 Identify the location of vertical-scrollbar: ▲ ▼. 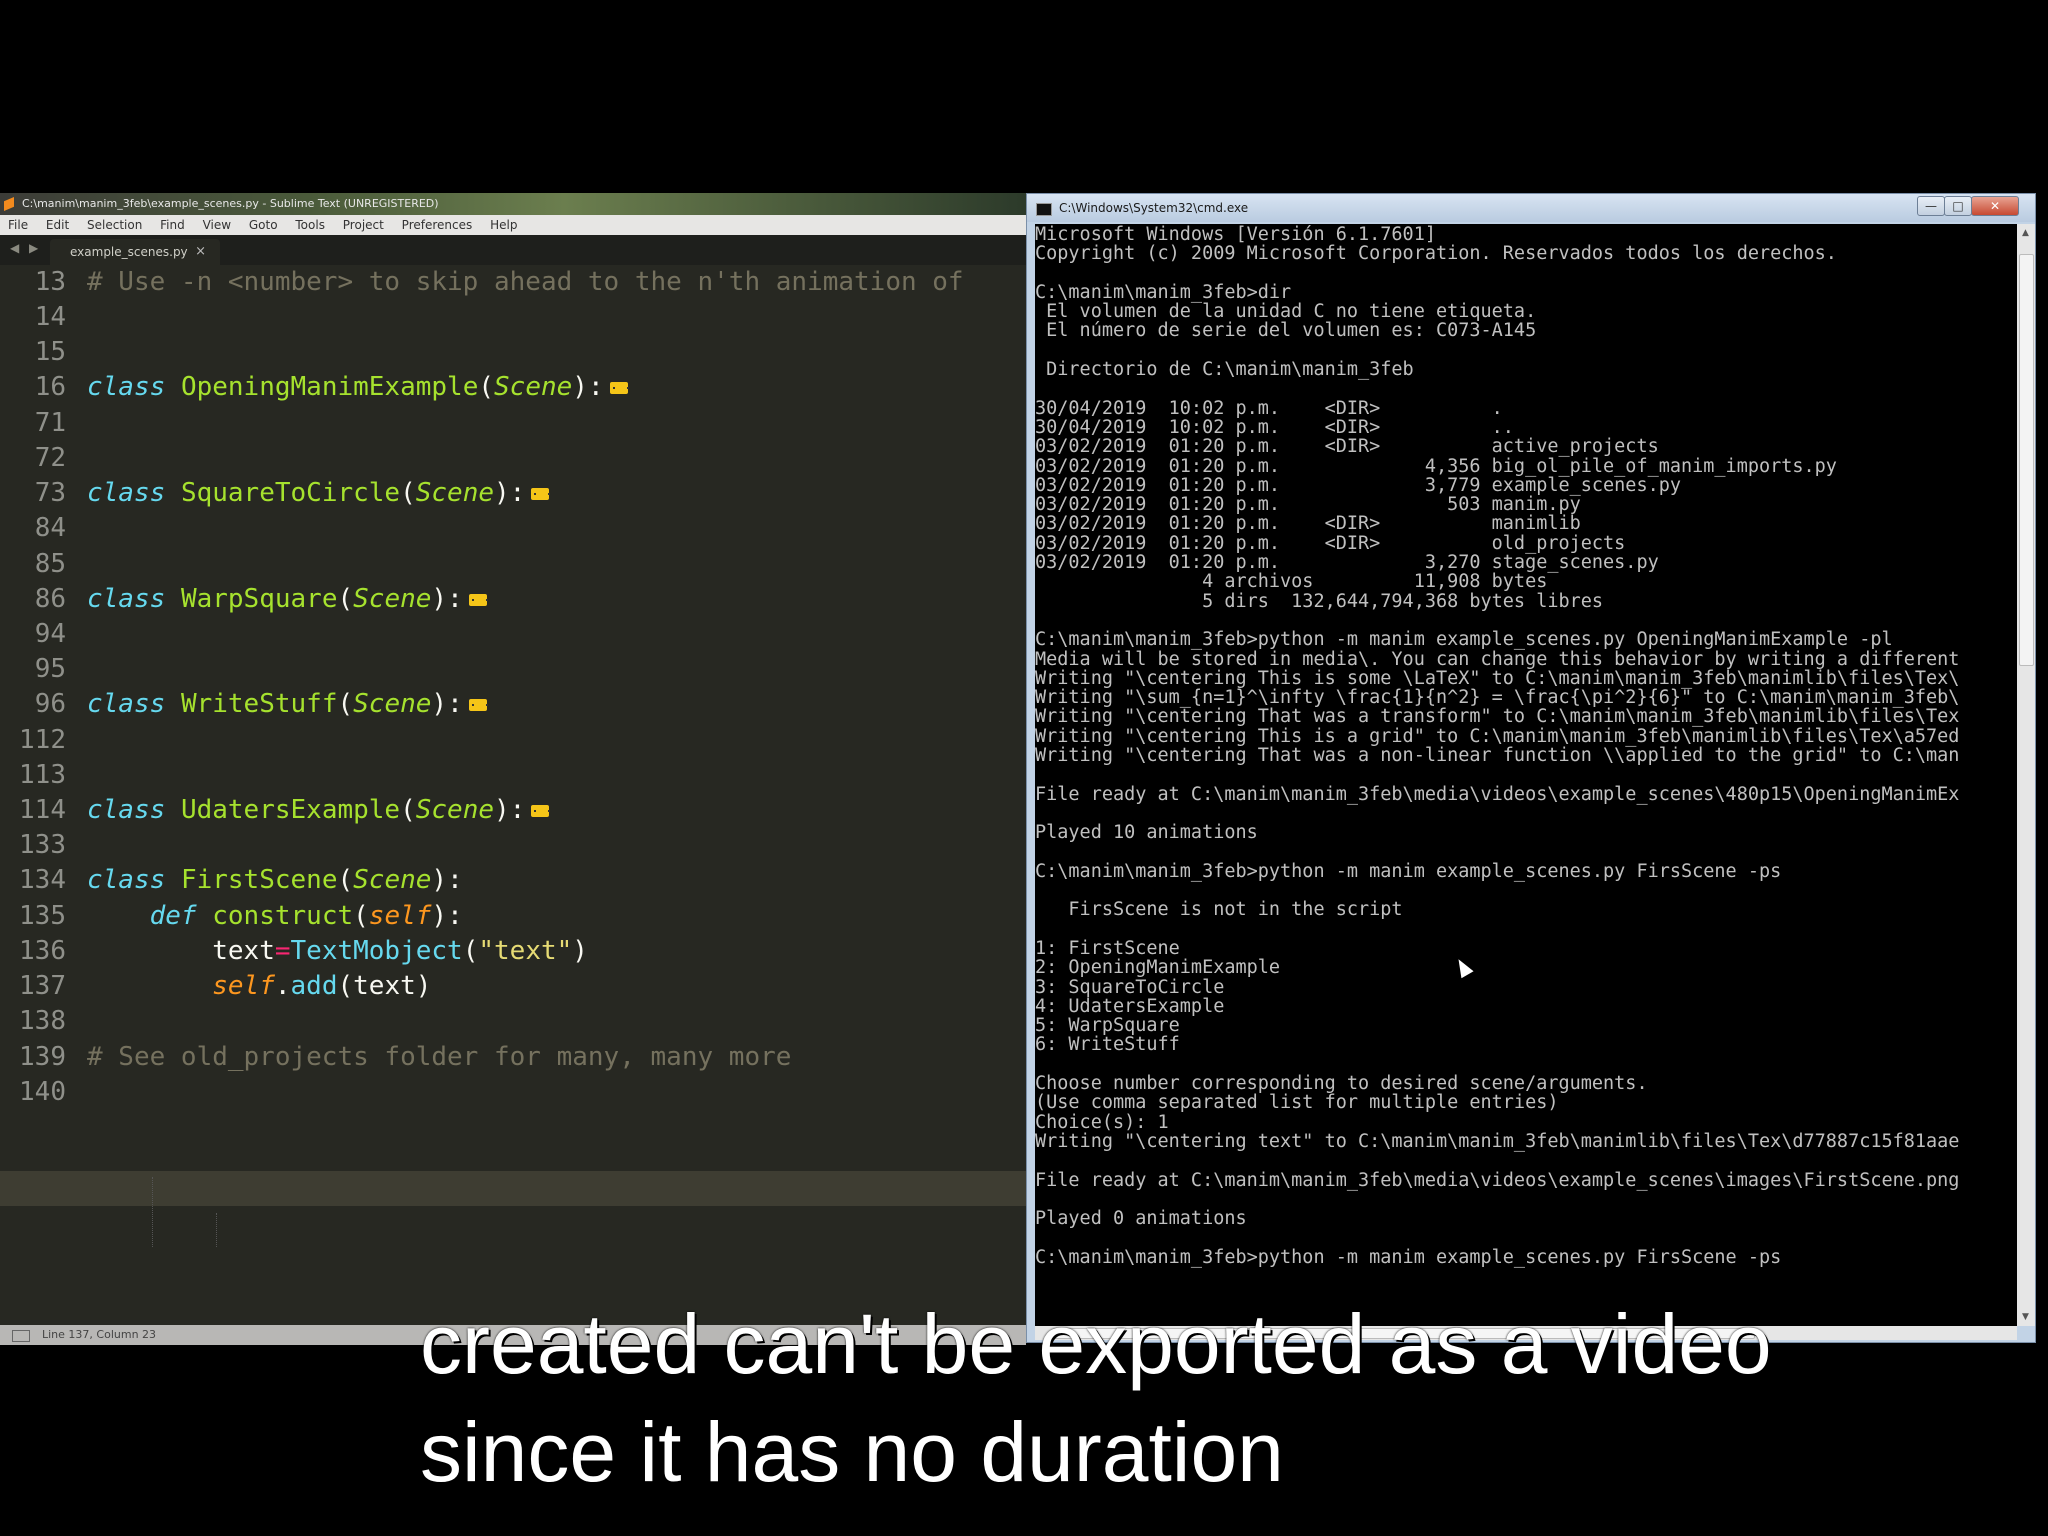
(2026, 775).